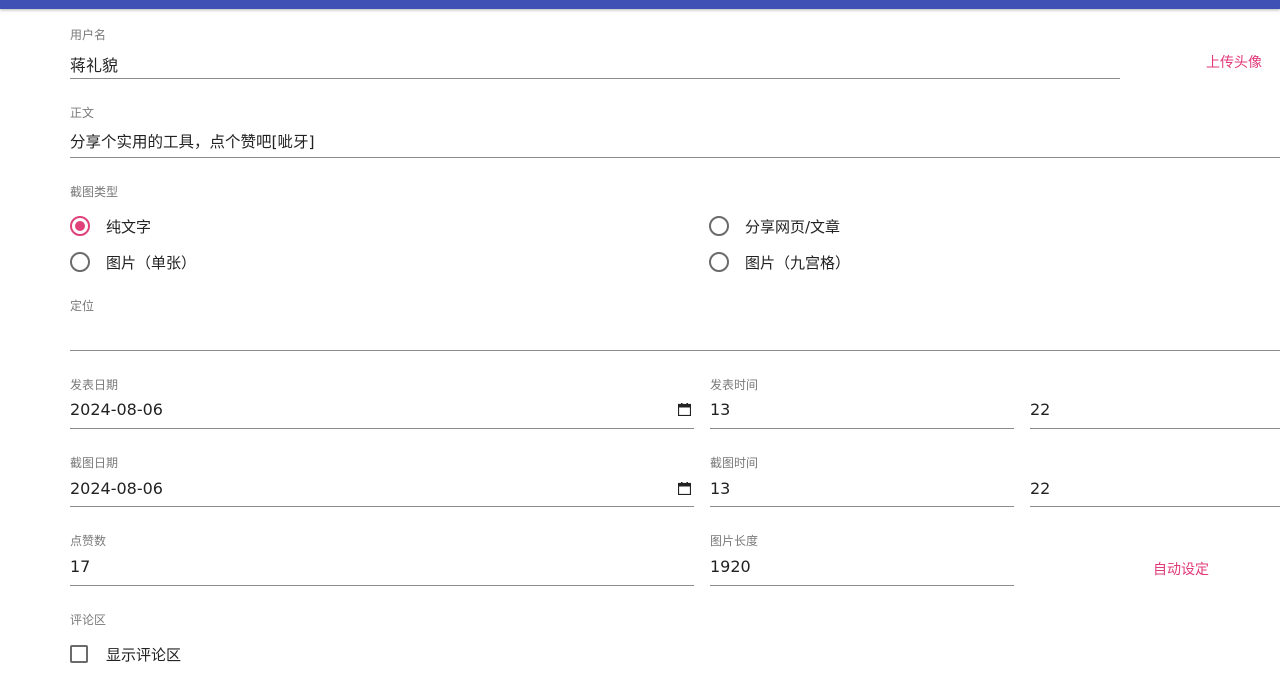  I want to click on show-comments-checkbox, so click(79, 654).